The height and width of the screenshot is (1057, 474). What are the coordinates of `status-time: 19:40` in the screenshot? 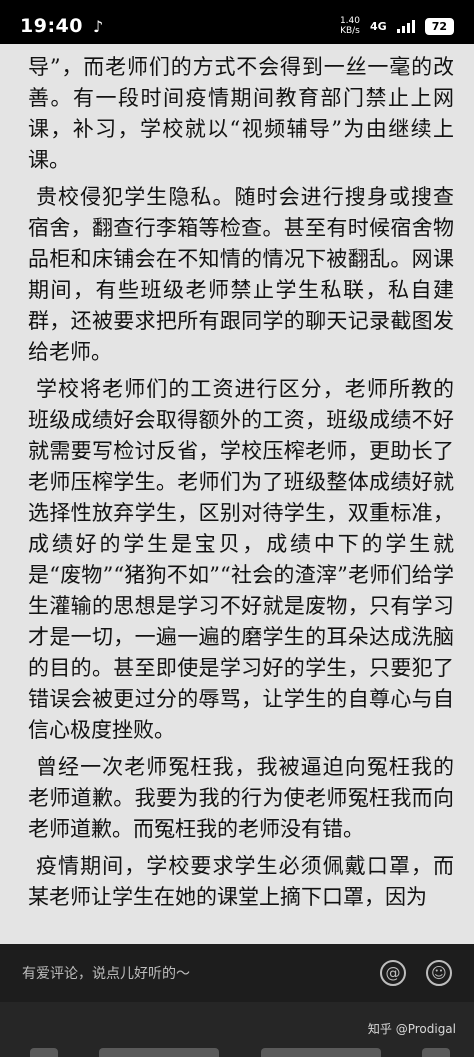 It's located at (51, 26).